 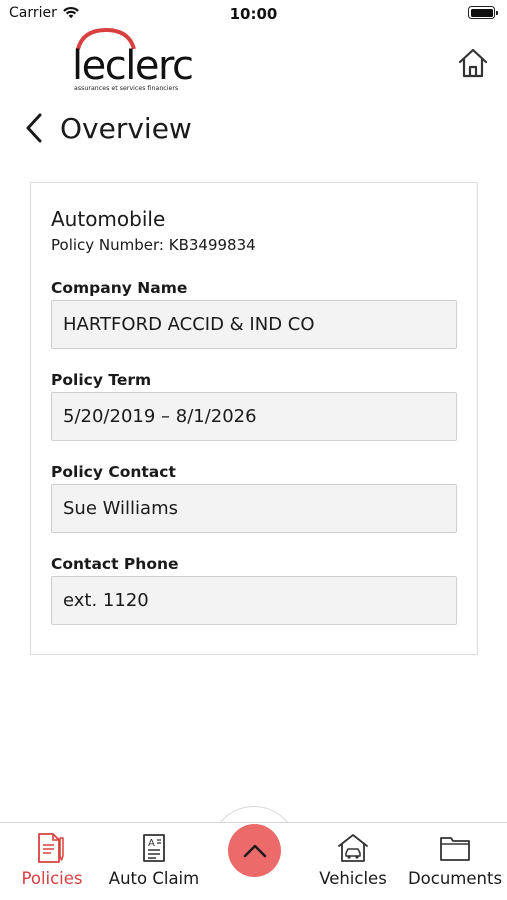 What do you see at coordinates (133, 66) in the screenshot?
I see `logo-wordmark: leclerc` at bounding box center [133, 66].